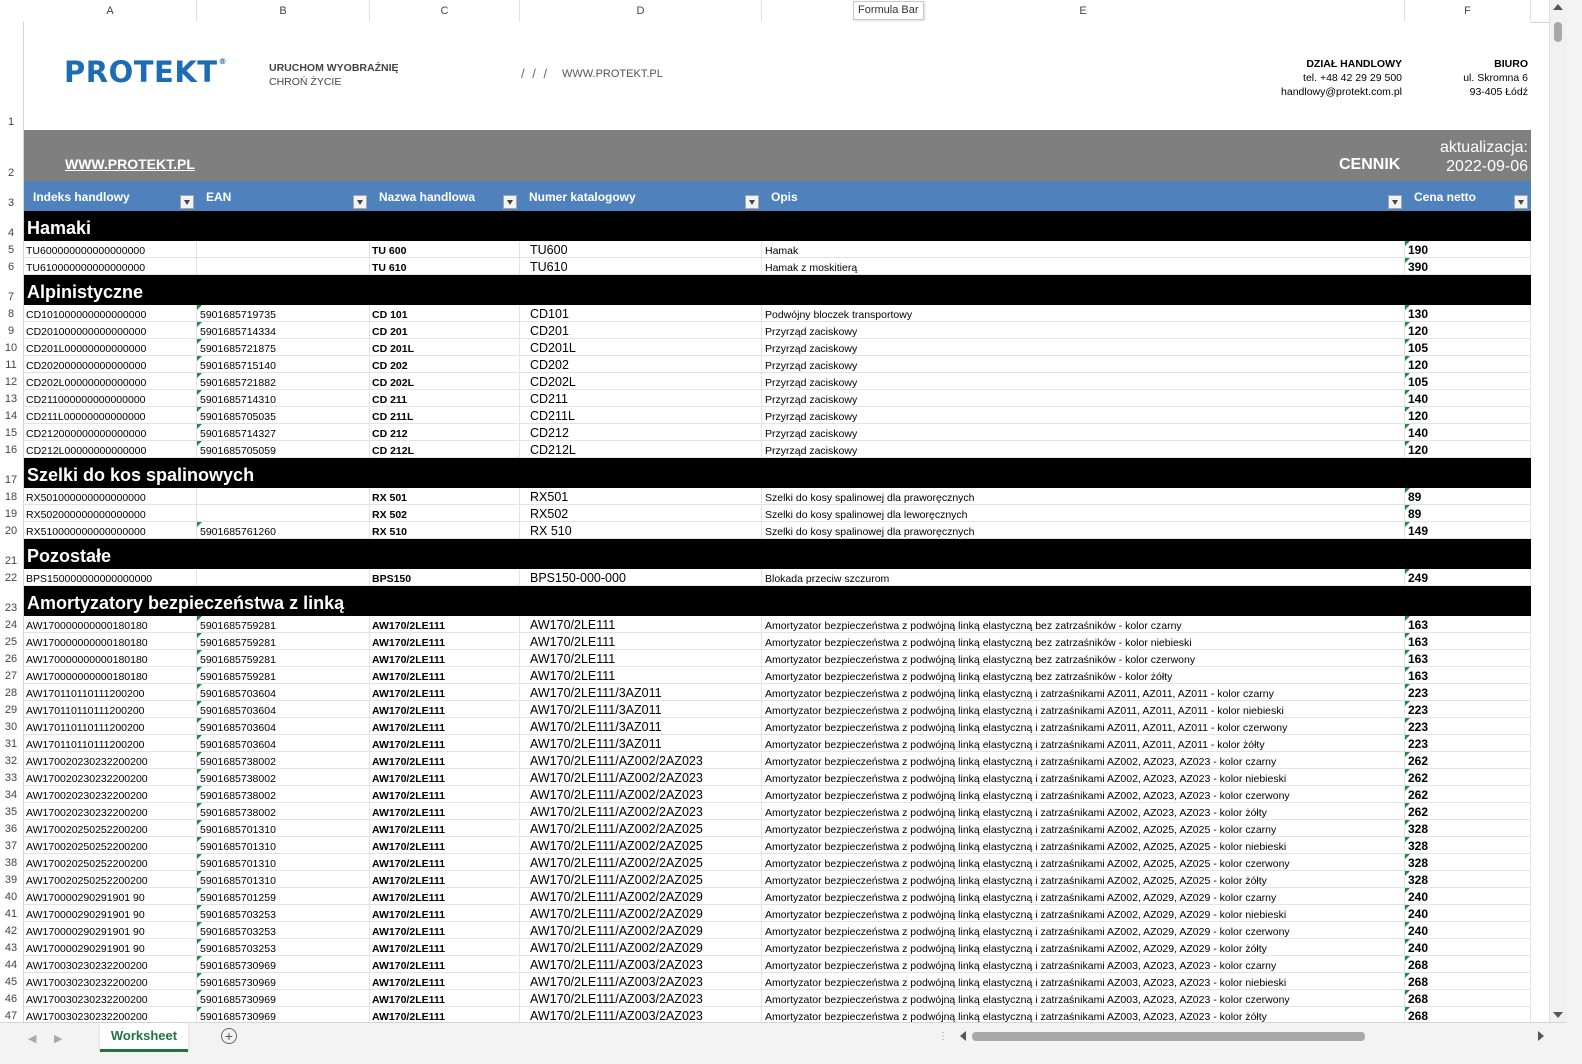 Image resolution: width=1582 pixels, height=1064 pixels. I want to click on row-number: 2, so click(11, 173).